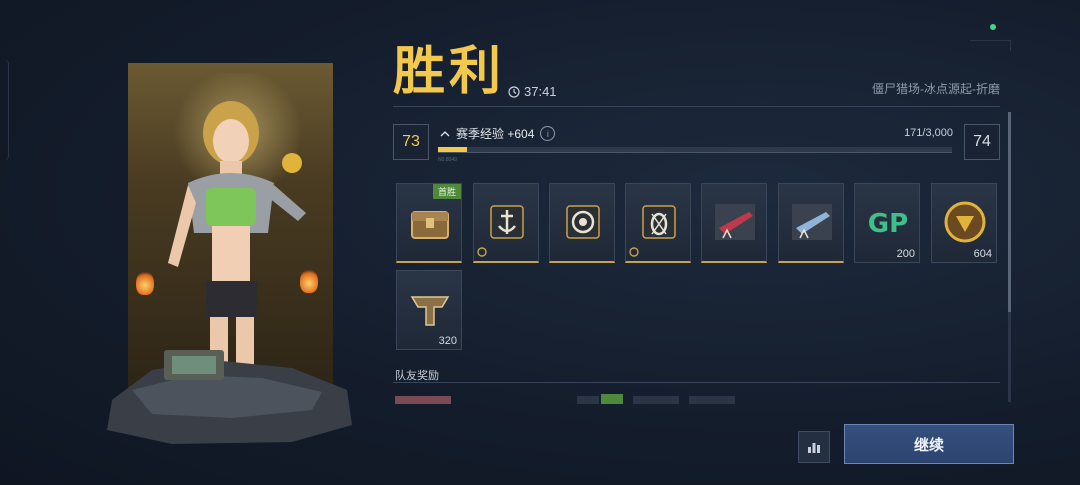 This screenshot has width=1080, height=485. What do you see at coordinates (447, 160) in the screenshot?
I see `exp-tag: N0.8049` at bounding box center [447, 160].